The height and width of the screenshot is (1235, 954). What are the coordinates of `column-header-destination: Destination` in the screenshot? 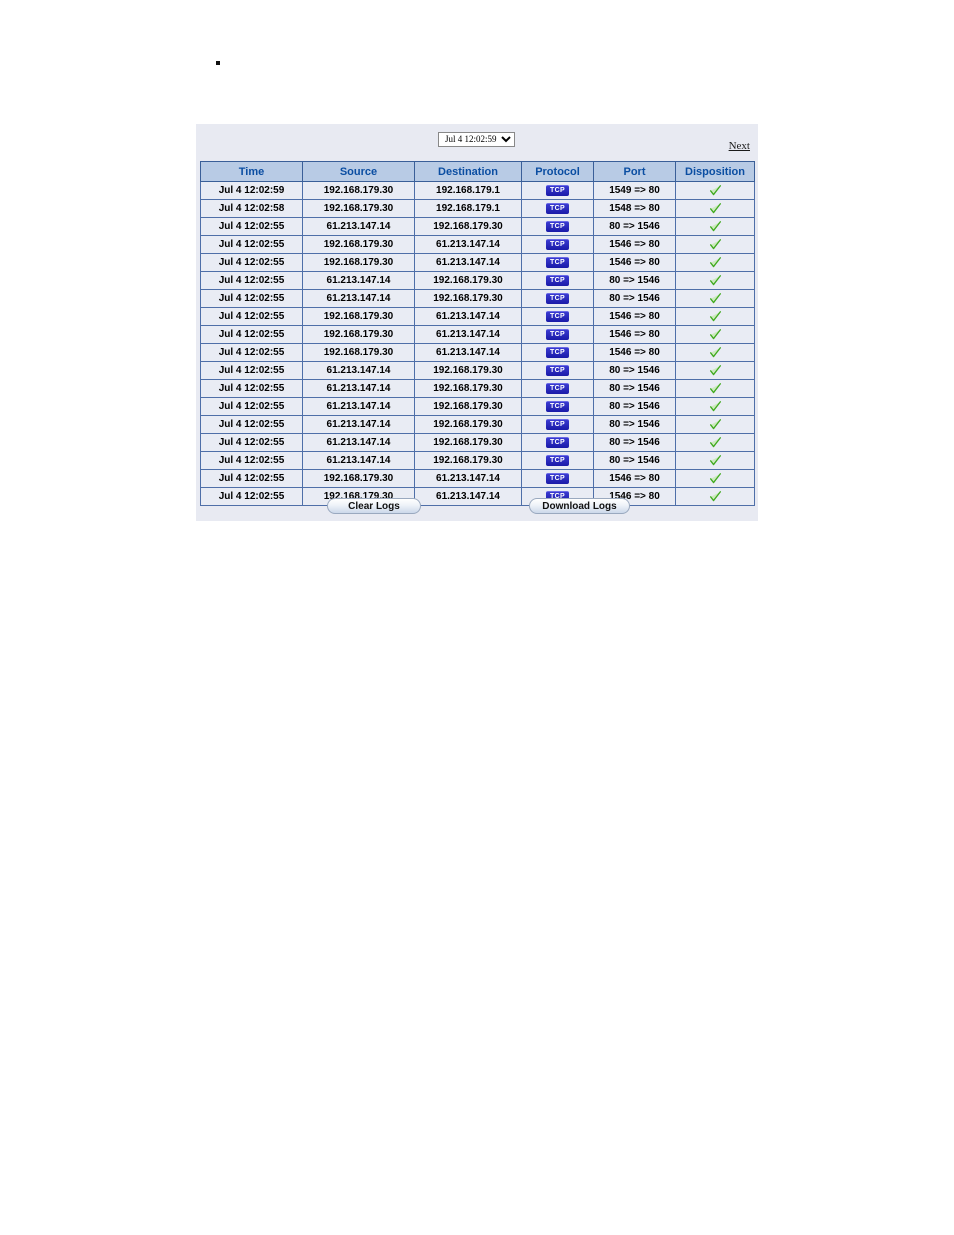 It's located at (468, 171).